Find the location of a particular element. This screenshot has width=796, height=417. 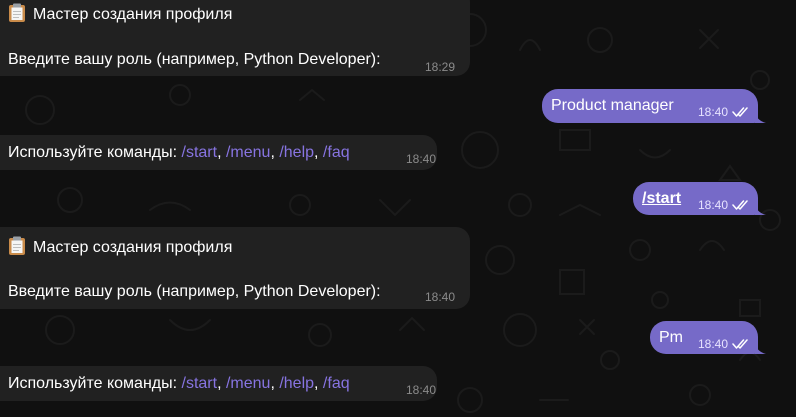

outgoing-message: /start 18:40 is located at coordinates (695, 198).